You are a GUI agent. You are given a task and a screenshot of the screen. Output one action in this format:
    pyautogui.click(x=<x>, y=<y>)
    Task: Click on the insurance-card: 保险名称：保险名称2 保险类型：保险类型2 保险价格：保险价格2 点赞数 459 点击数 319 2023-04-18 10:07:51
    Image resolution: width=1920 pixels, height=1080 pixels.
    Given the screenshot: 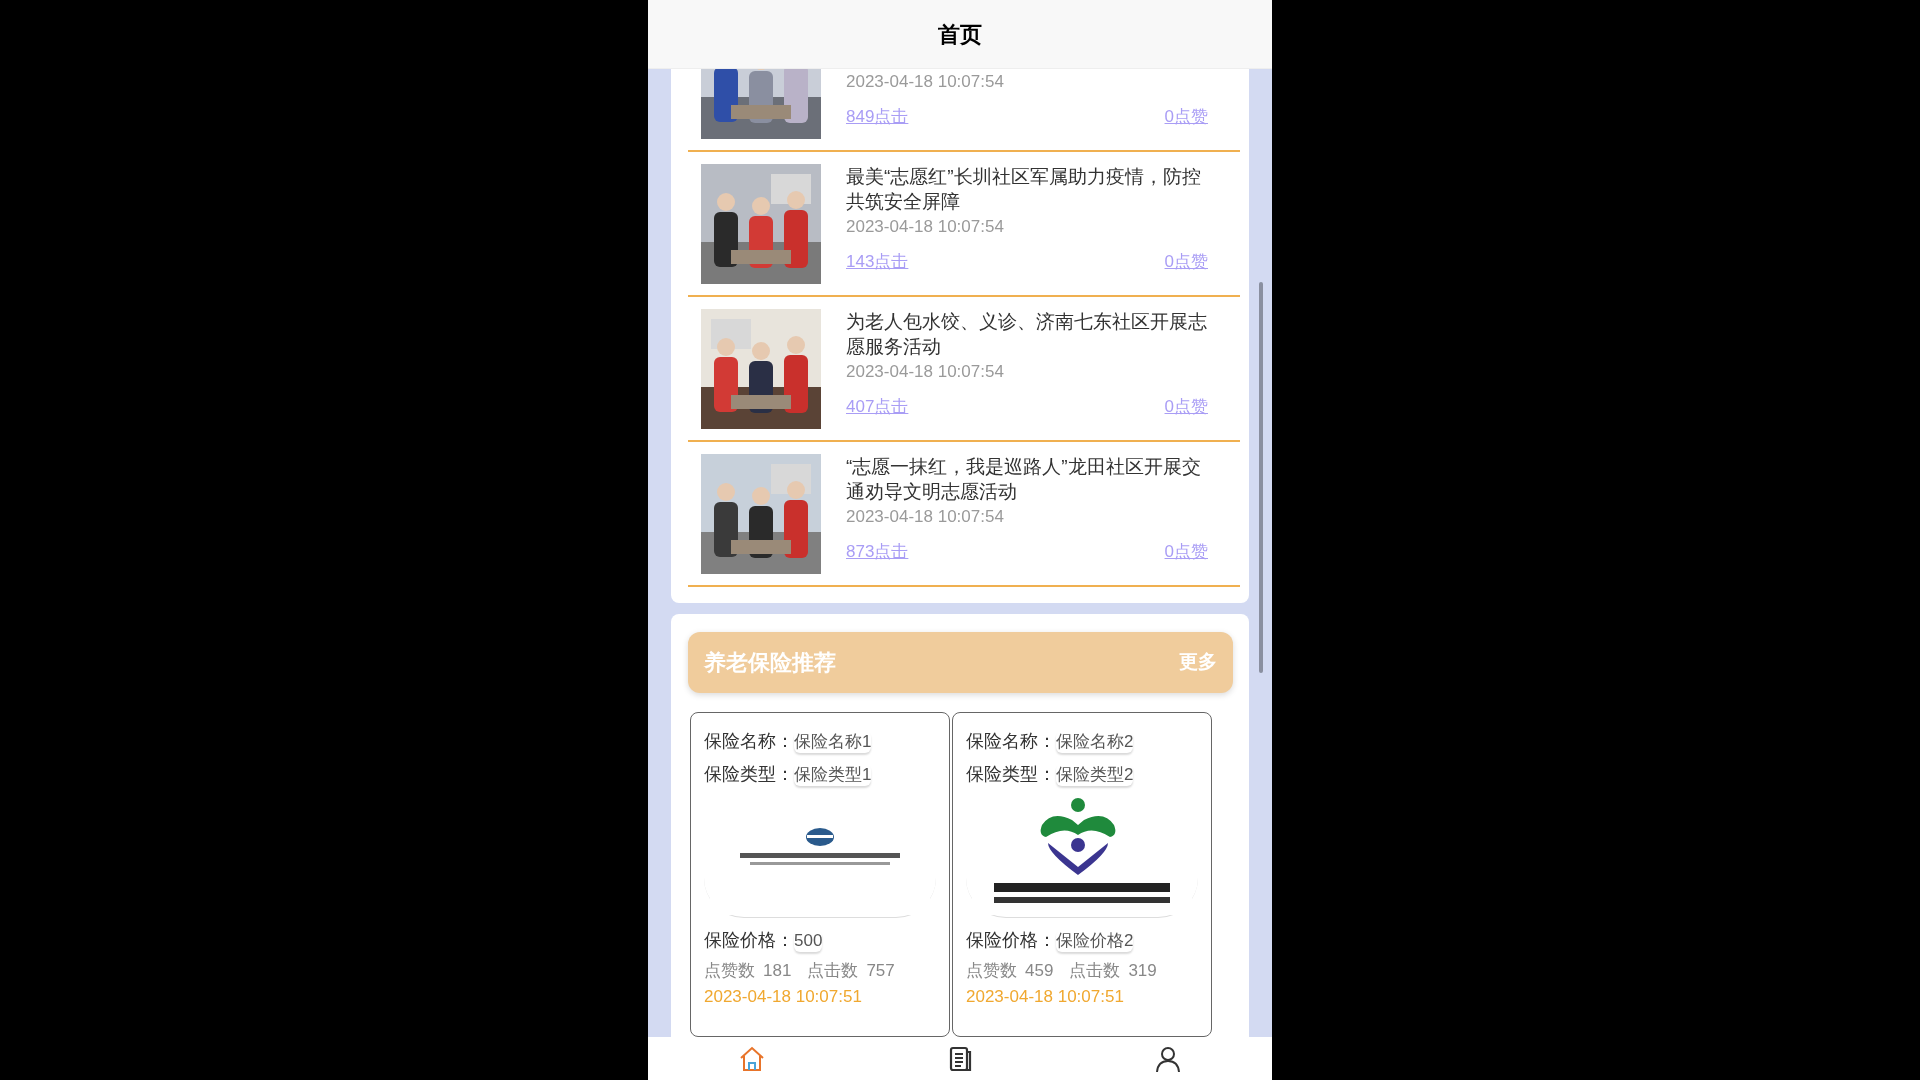 What is the action you would take?
    pyautogui.click(x=1082, y=874)
    